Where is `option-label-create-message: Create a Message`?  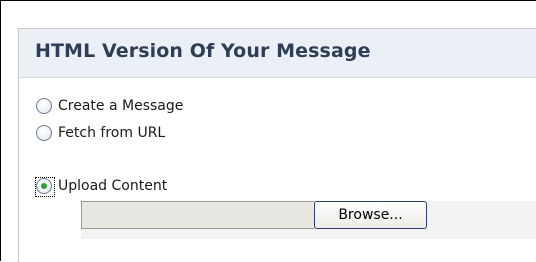 option-label-create-message: Create a Message is located at coordinates (120, 106).